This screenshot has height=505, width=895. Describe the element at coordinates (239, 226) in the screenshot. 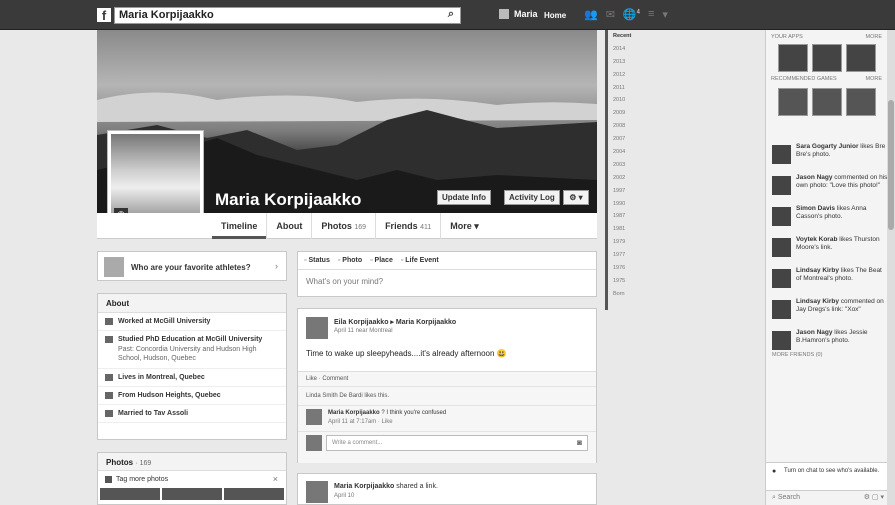

I see `tab-timeline: Timeline` at that location.